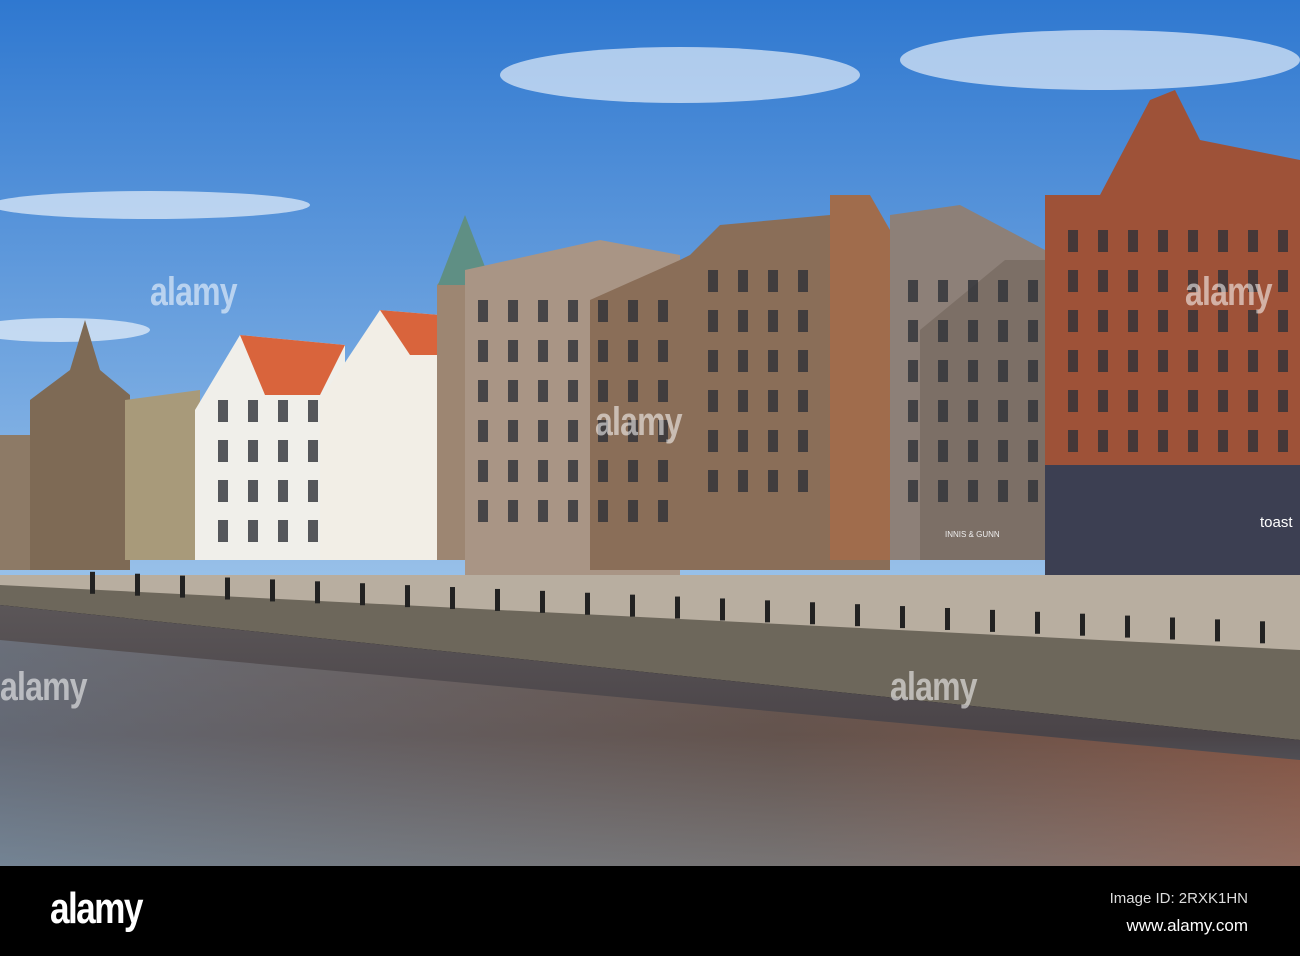 The image size is (1300, 956). Describe the element at coordinates (650, 911) in the screenshot. I see `footer-bar: alamy Image ID: 2RXK1HN www.alamy.com` at that location.